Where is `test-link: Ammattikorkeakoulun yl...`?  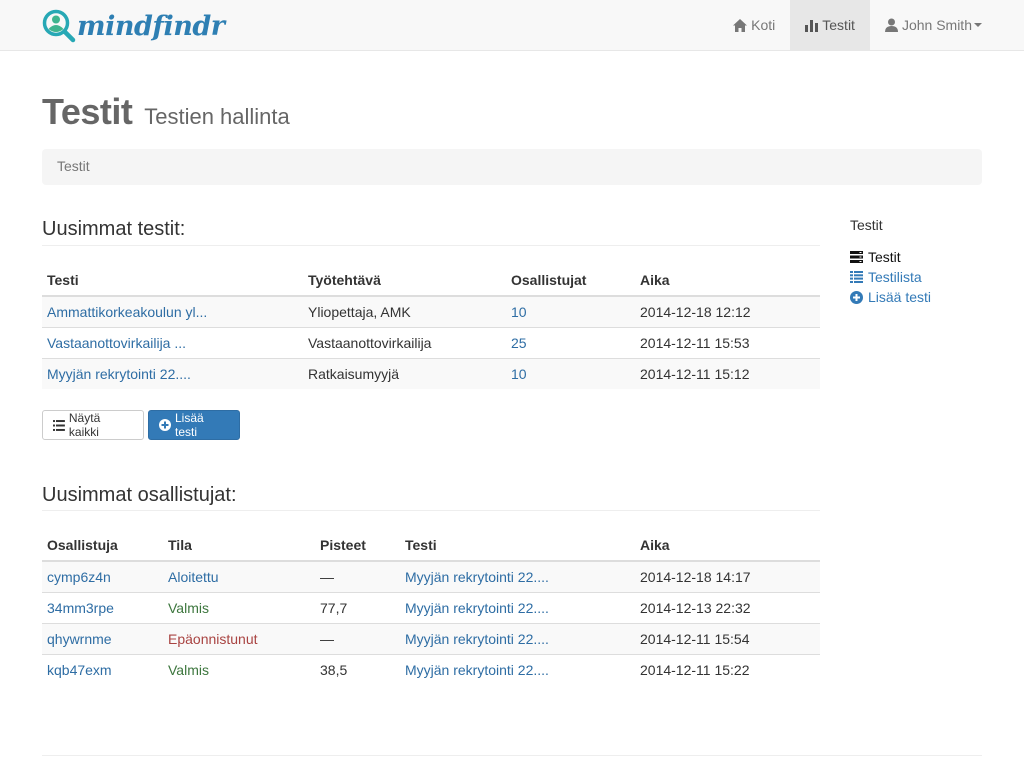
test-link: Ammattikorkeakoulun yl... is located at coordinates (127, 312).